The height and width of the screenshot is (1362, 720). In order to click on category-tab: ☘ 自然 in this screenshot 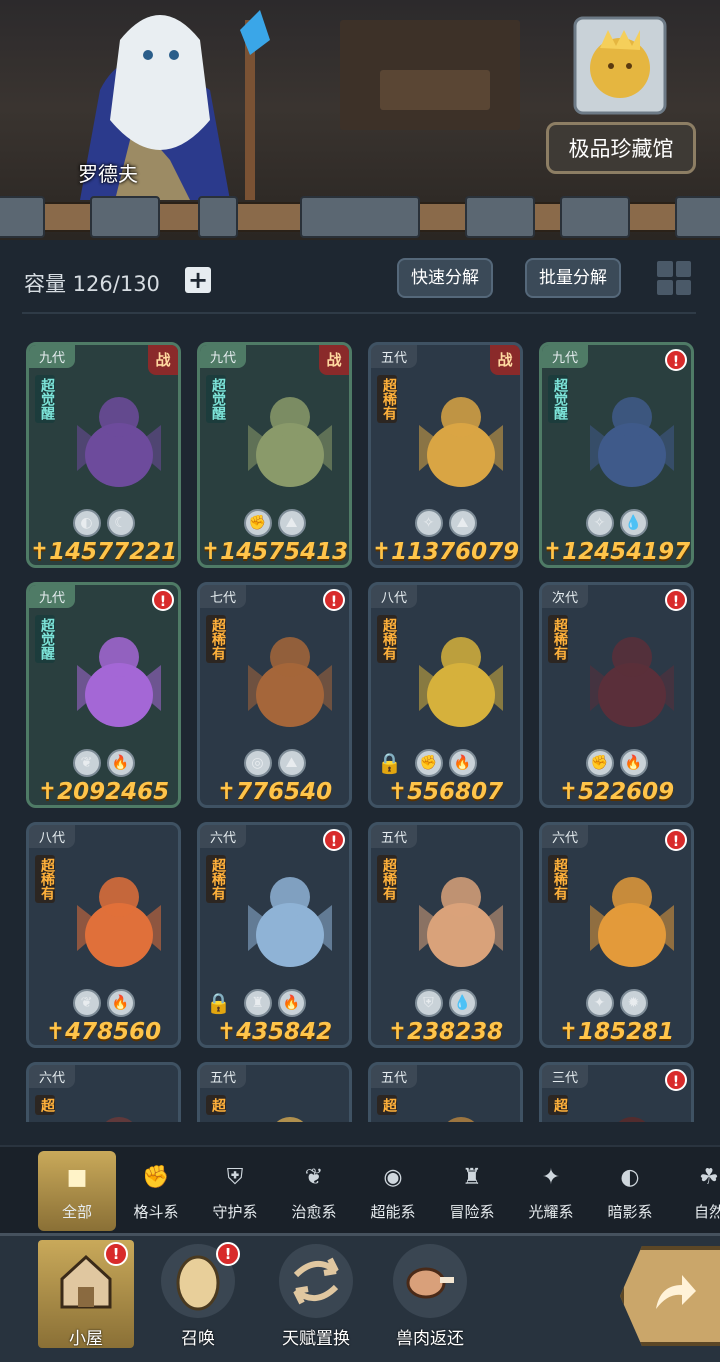, I will do `click(695, 1191)`.